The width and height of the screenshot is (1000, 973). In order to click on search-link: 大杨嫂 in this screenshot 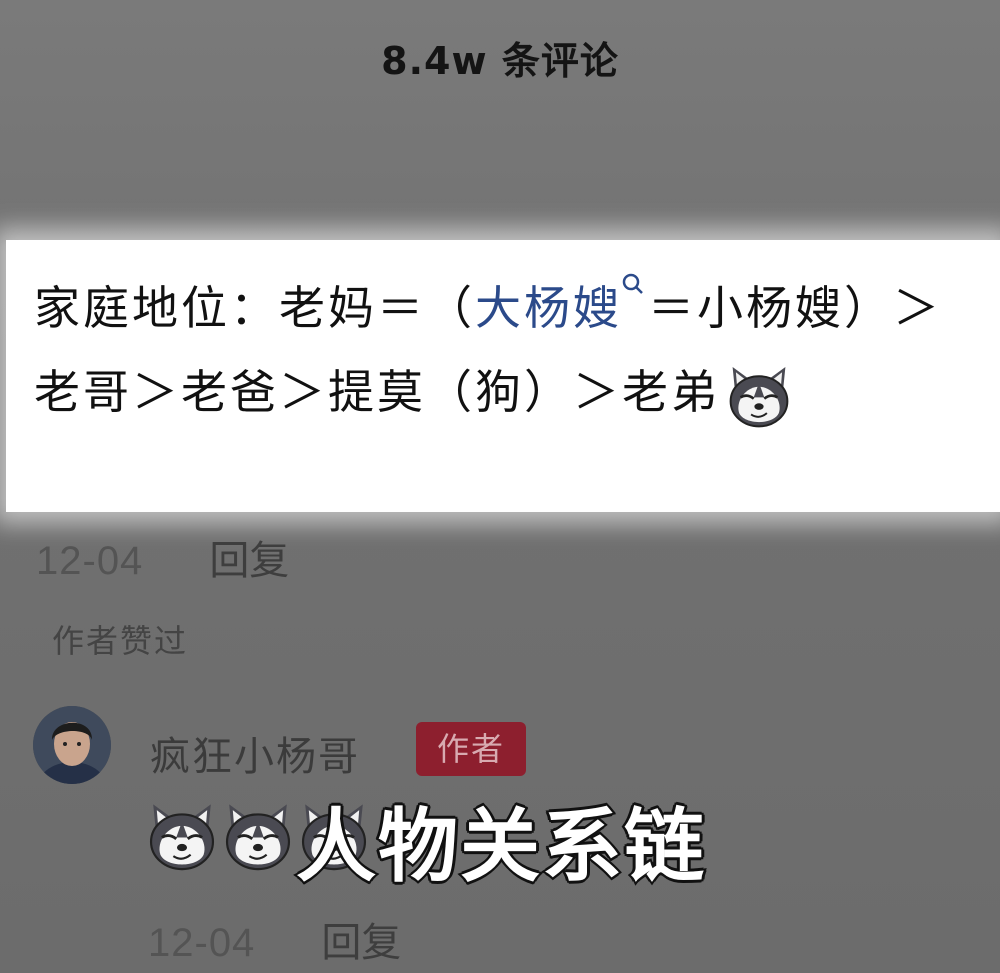, I will do `click(548, 308)`.